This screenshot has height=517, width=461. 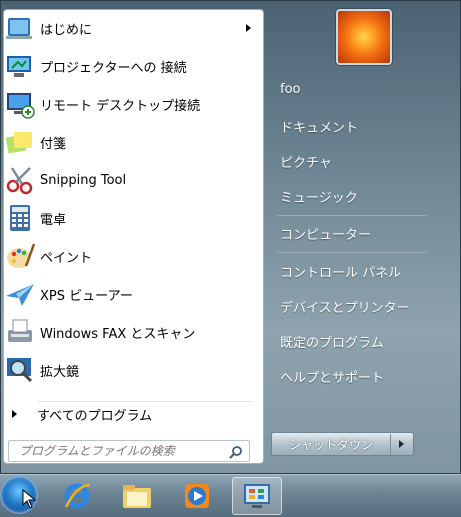 What do you see at coordinates (113, 68) in the screenshot?
I see `program-label: プロジェクターへの 接続` at bounding box center [113, 68].